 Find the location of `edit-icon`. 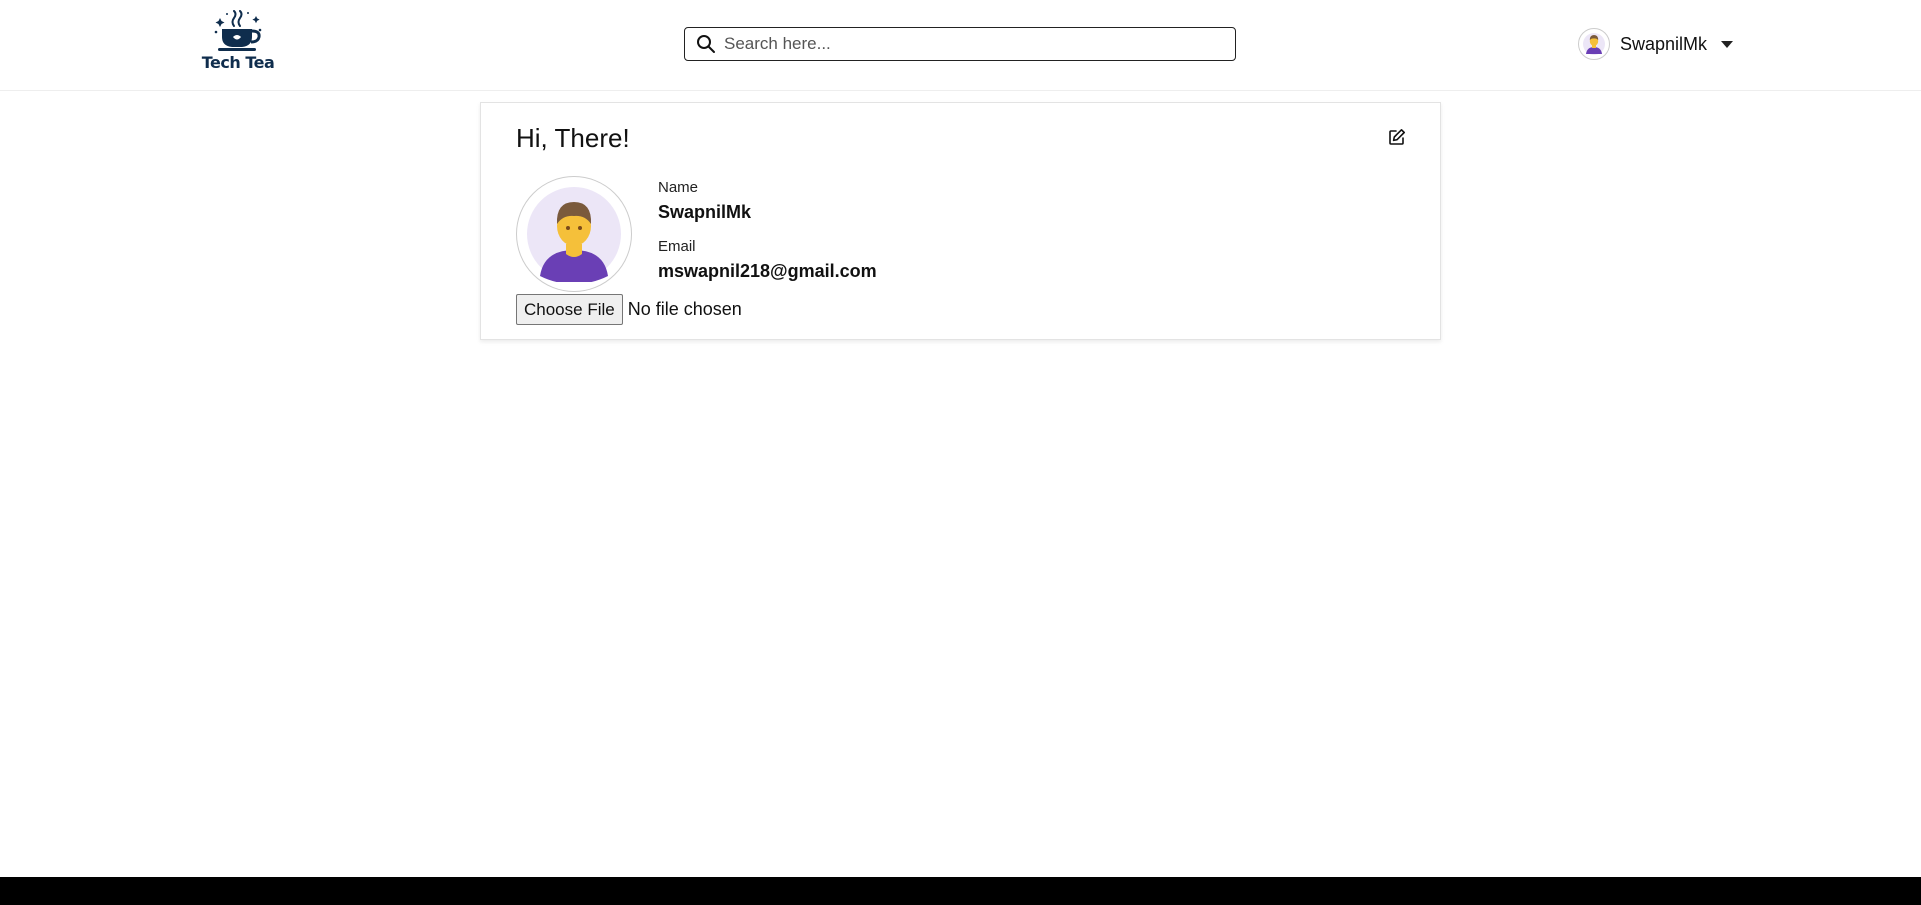

edit-icon is located at coordinates (1397, 137).